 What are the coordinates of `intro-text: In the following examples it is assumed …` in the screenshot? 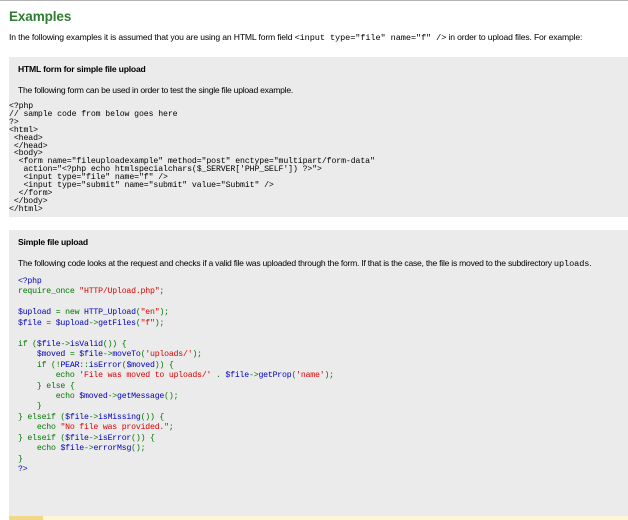 It's located at (295, 37).